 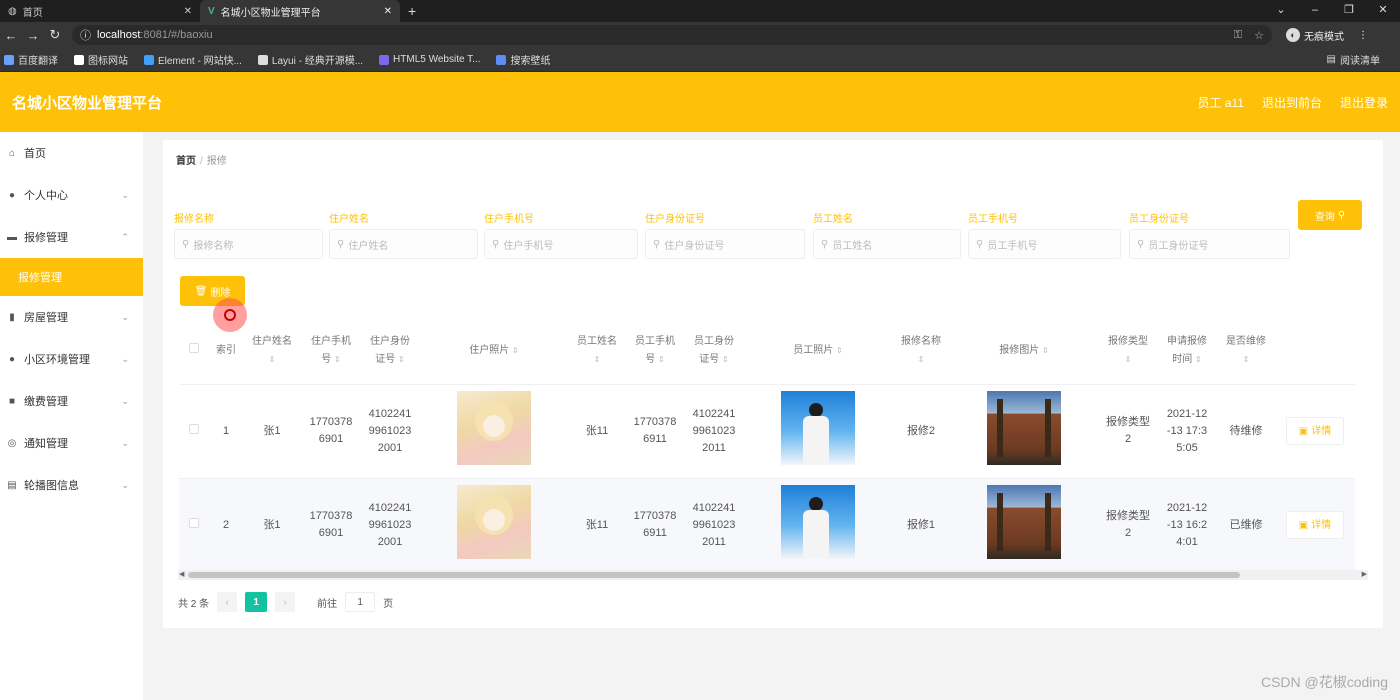 I want to click on sidebar-item-notice: ◎ 通知管理 ⌄, so click(x=71, y=443).